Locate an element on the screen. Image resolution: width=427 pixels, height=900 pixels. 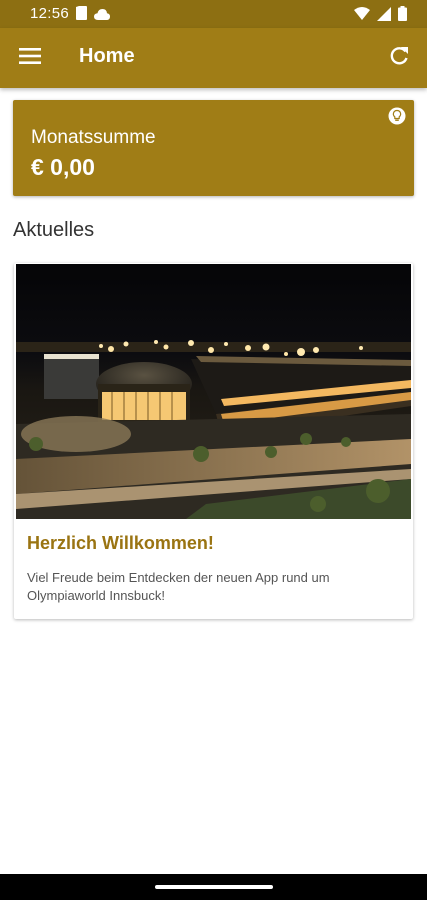
monthly-sum-value: € 0,00 is located at coordinates (63, 167).